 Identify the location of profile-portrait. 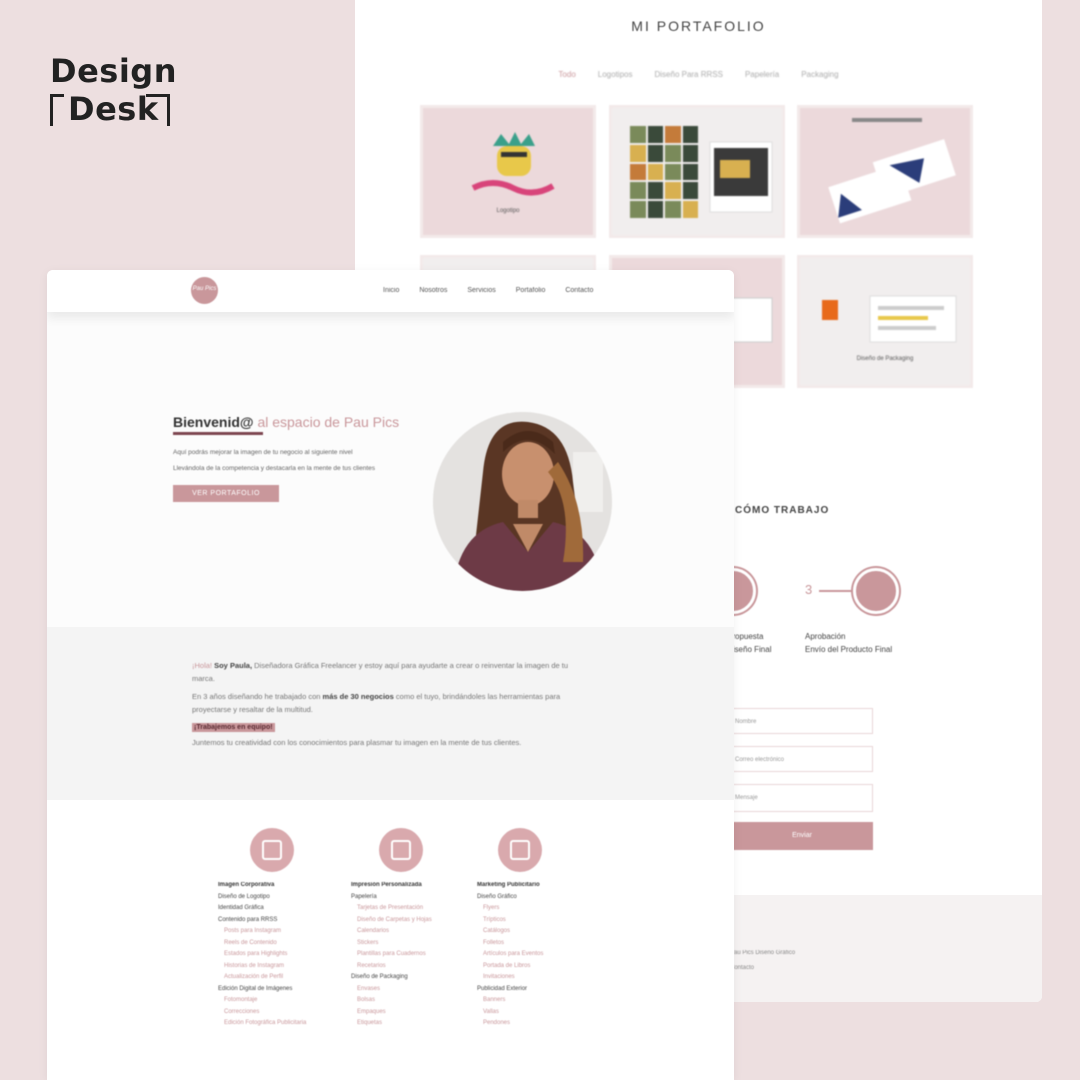
(522, 501).